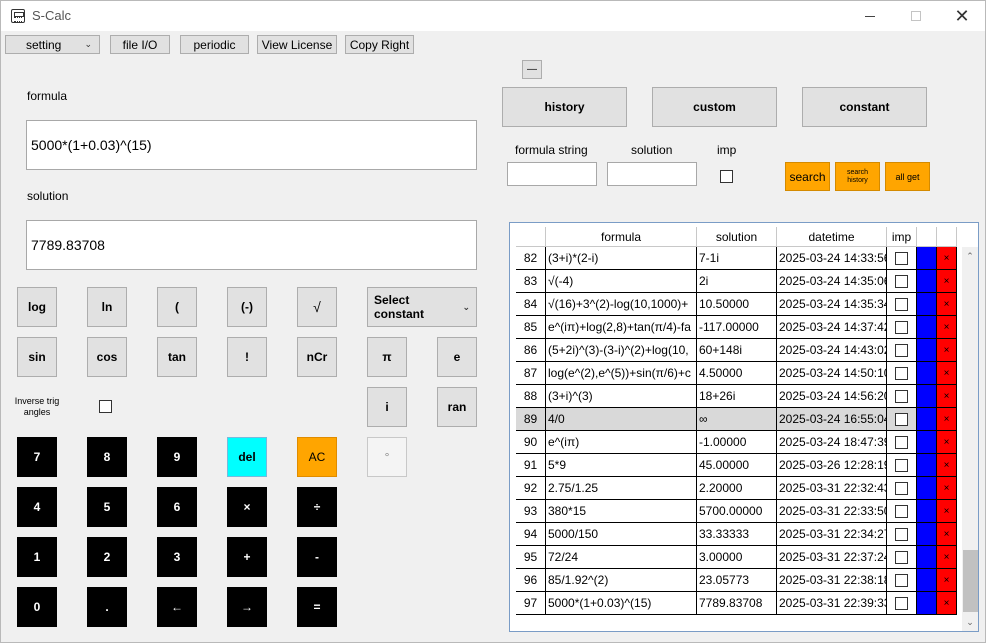  I want to click on row-datetime: 2025-03-24 14:35:34, so click(832, 304).